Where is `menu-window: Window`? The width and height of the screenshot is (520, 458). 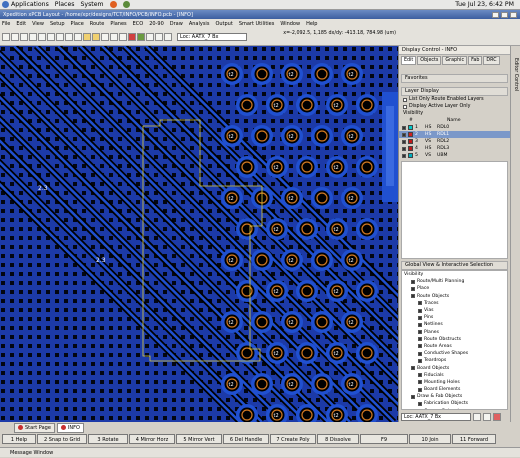 menu-window: Window is located at coordinates (290, 24).